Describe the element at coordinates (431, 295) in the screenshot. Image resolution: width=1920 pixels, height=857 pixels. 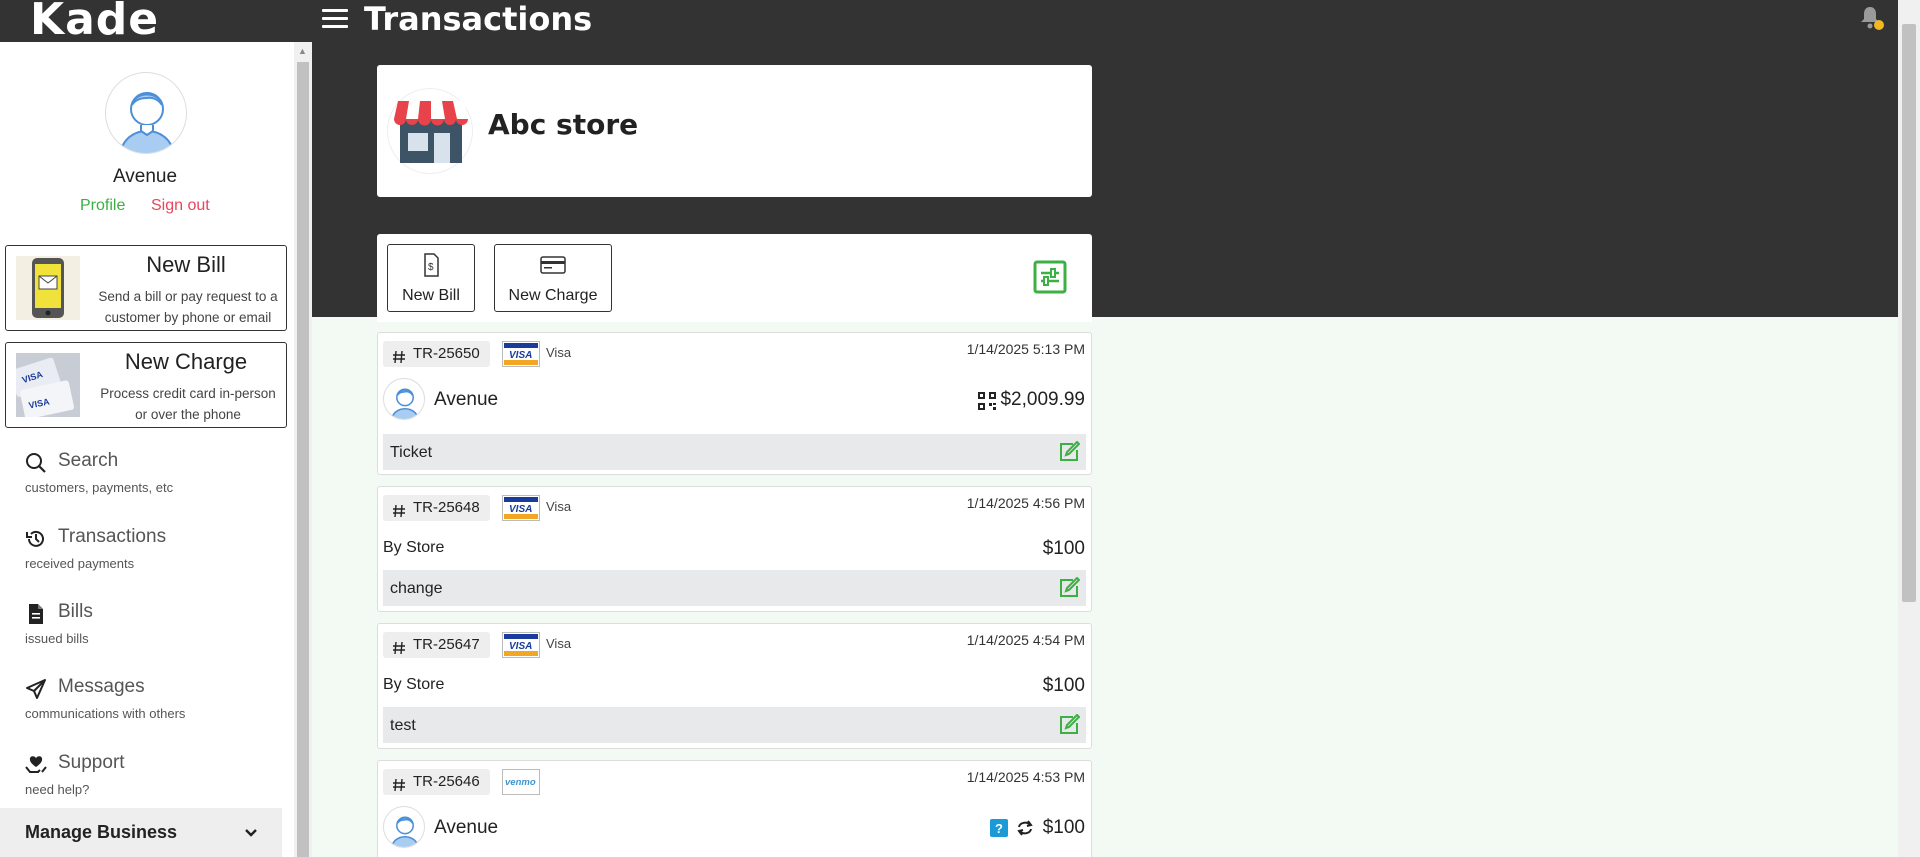
I see `new-bill-label: New Bill` at that location.